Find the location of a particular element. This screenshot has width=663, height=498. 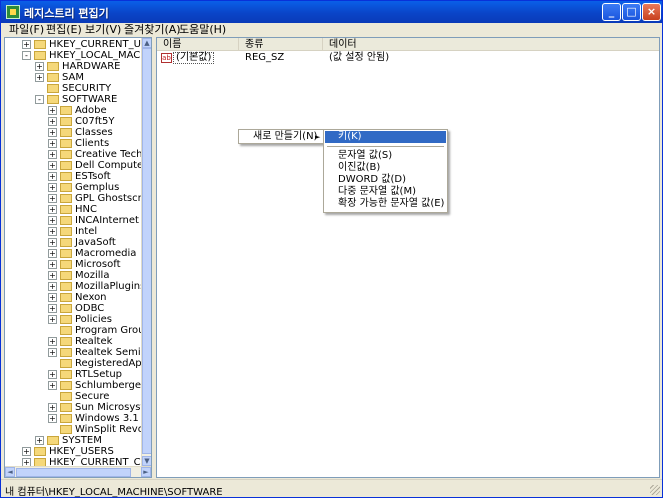

tree-node: + Clients is located at coordinates (99, 143).